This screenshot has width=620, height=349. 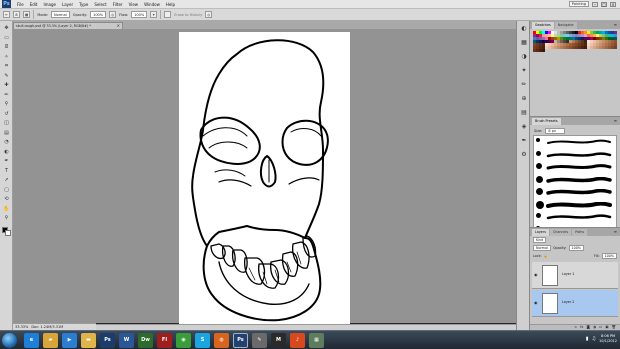 I want to click on start-button, so click(x=9, y=340).